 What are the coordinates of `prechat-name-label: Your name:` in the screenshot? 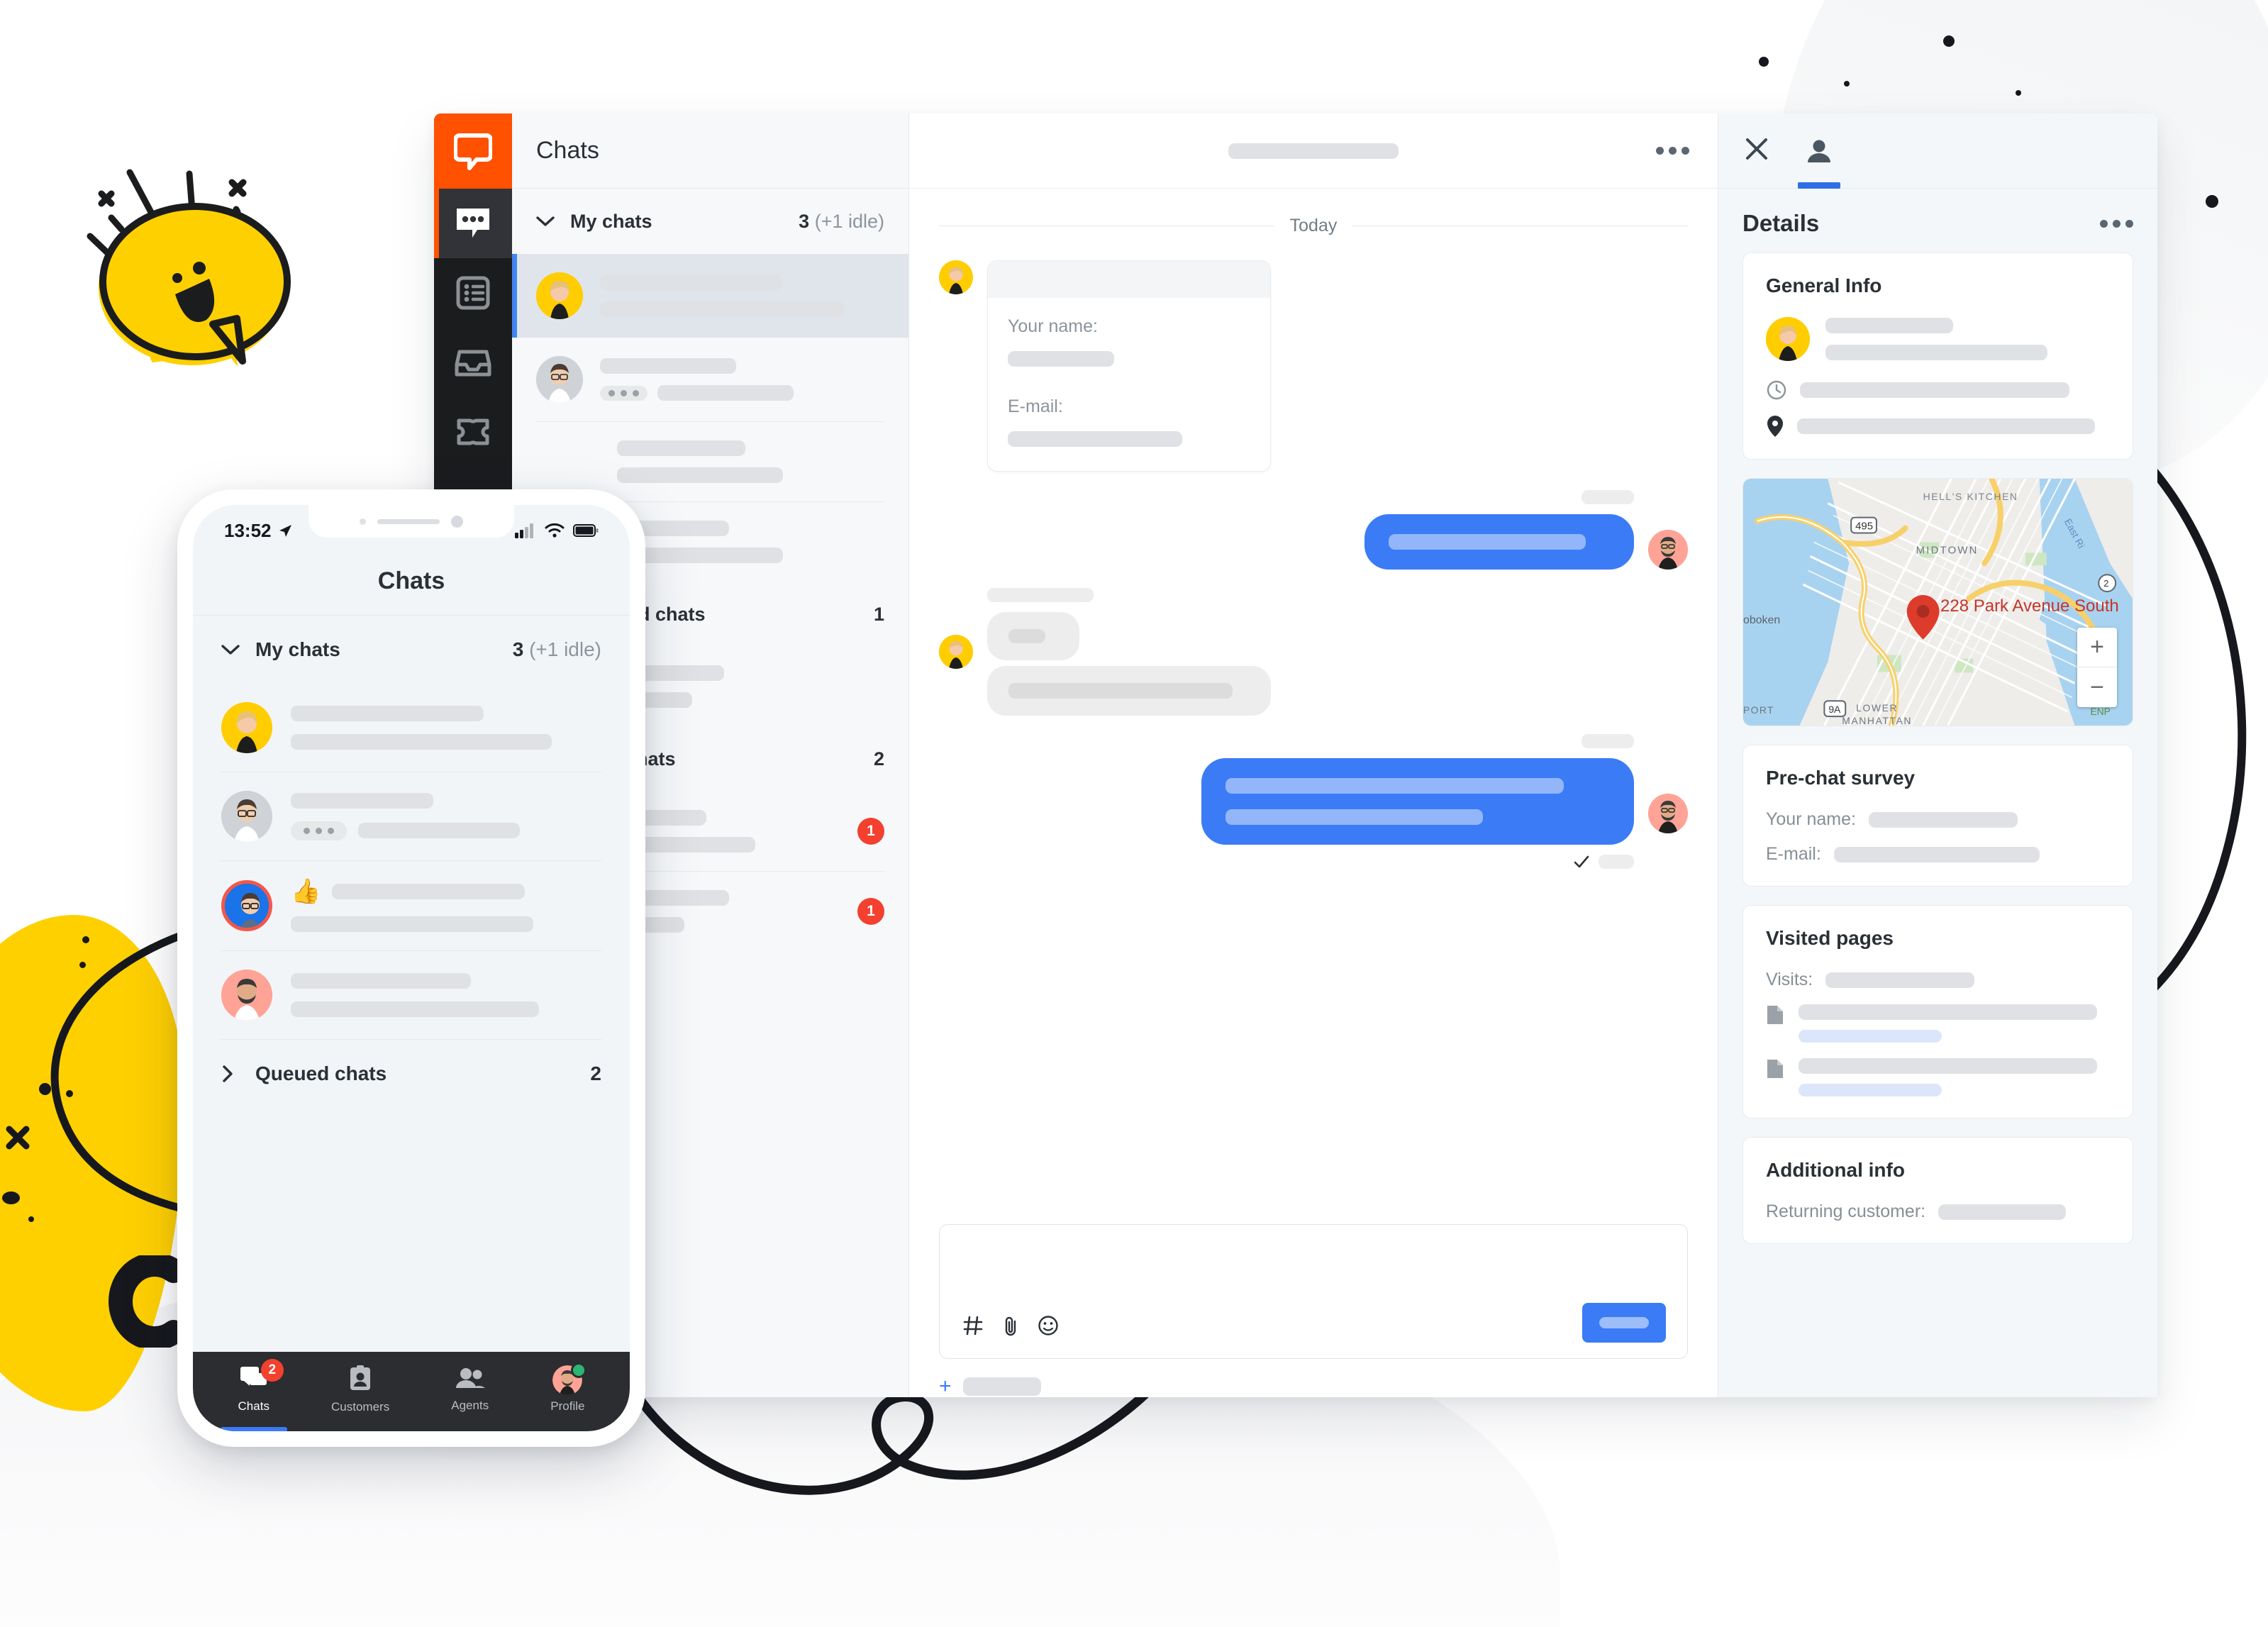 It's located at (1053, 326).